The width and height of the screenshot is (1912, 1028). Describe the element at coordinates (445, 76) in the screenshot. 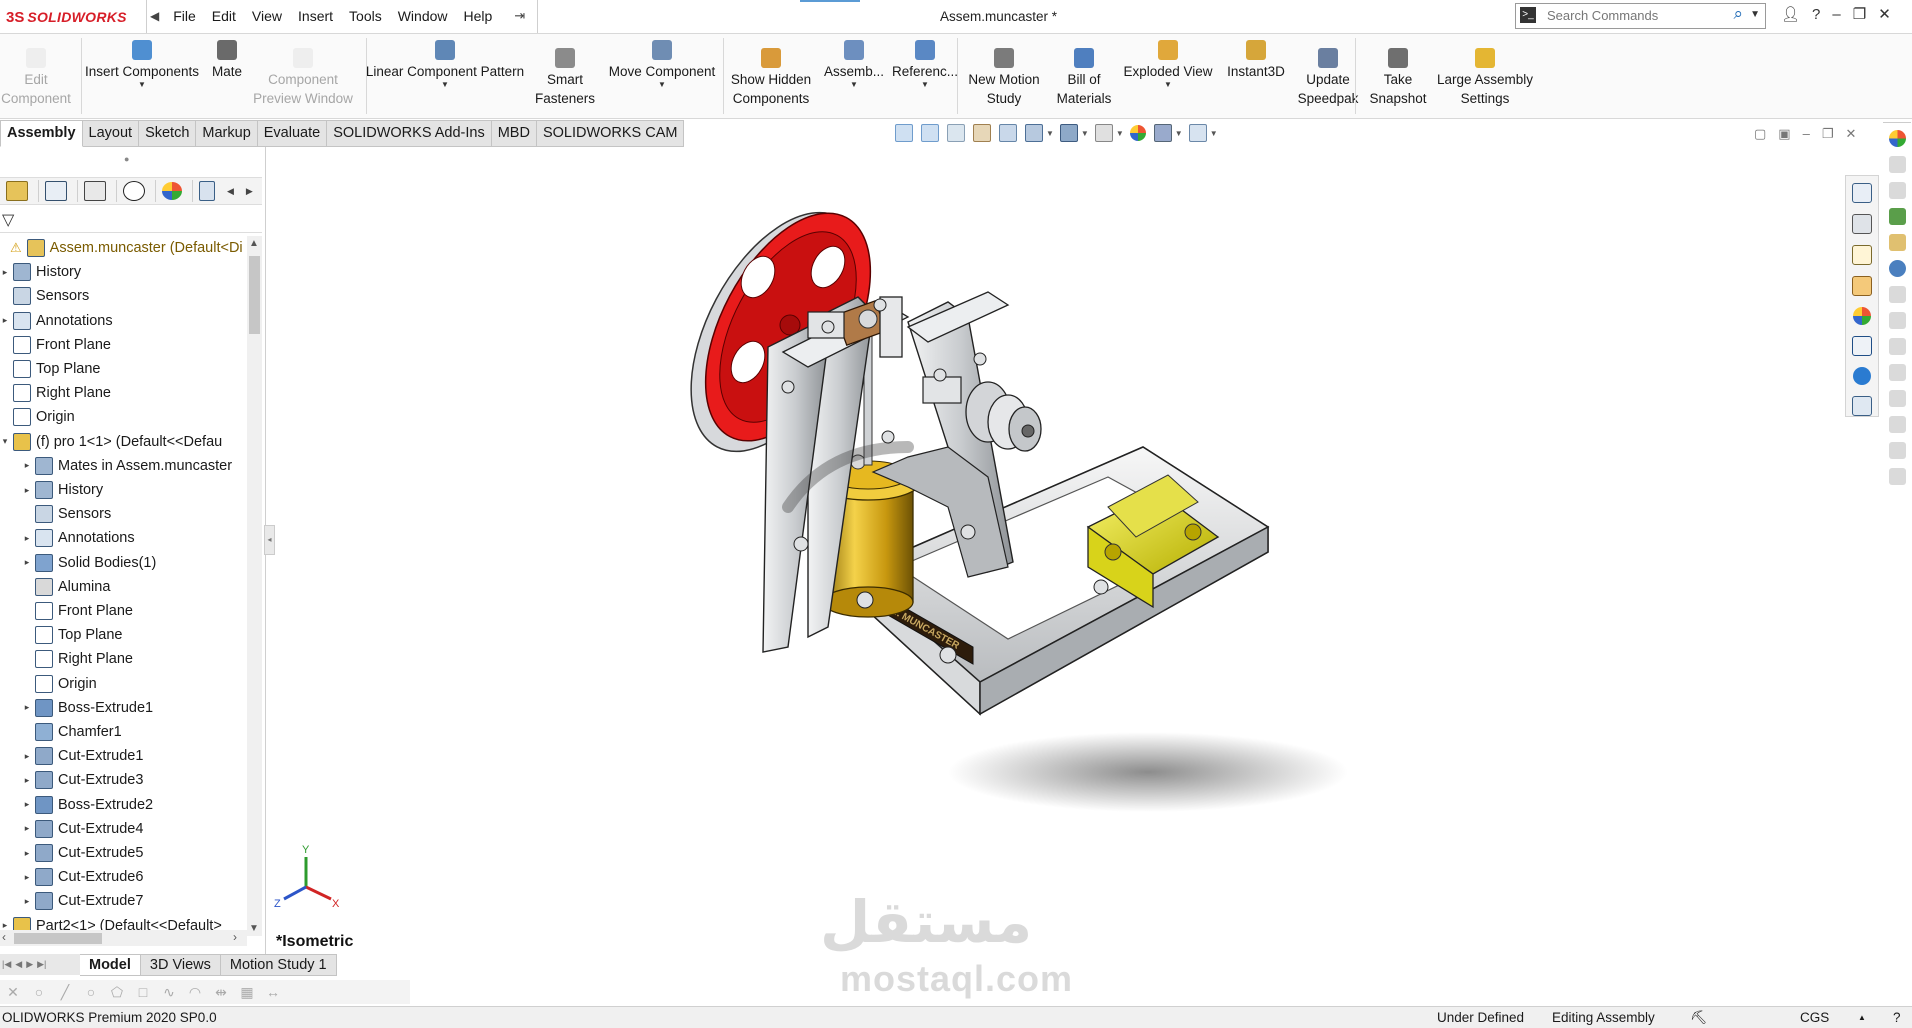

I see `command-linear-pattern-button: Linear Component Pattern ▼` at that location.